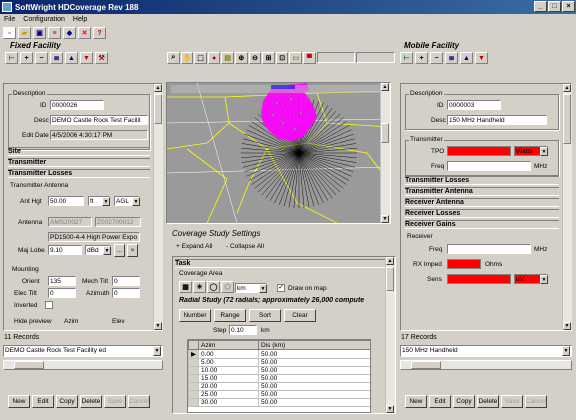  Describe the element at coordinates (482, 213) in the screenshot. I see `mobile-rx-losses-section: Receiver Losses` at that location.